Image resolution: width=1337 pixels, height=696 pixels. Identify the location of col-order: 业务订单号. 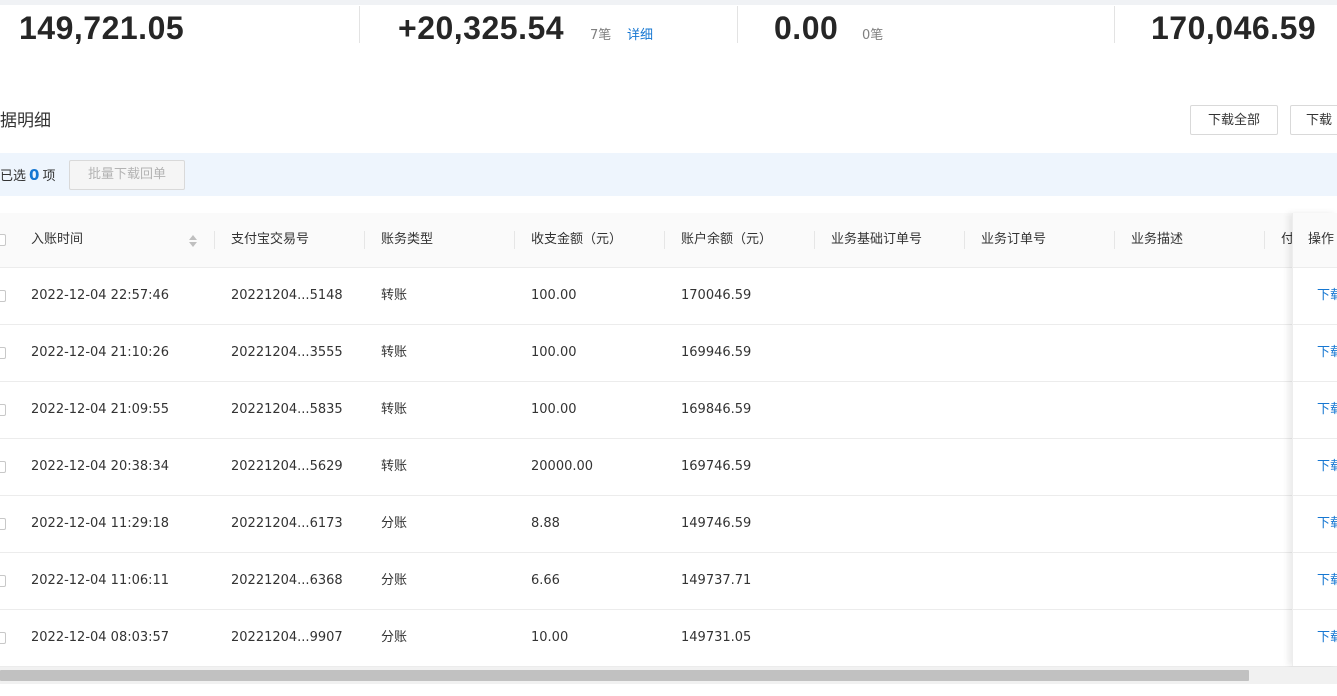
(1014, 239).